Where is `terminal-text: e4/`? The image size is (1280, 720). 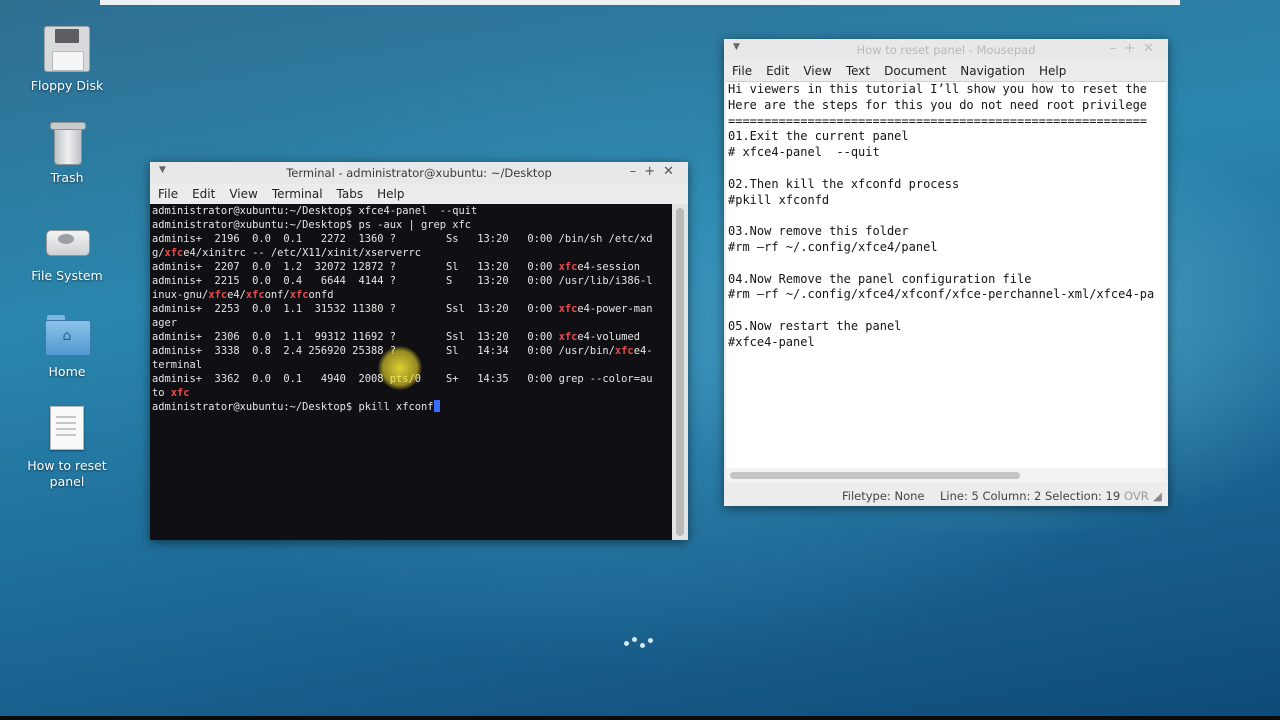
terminal-text: e4/ is located at coordinates (236, 295).